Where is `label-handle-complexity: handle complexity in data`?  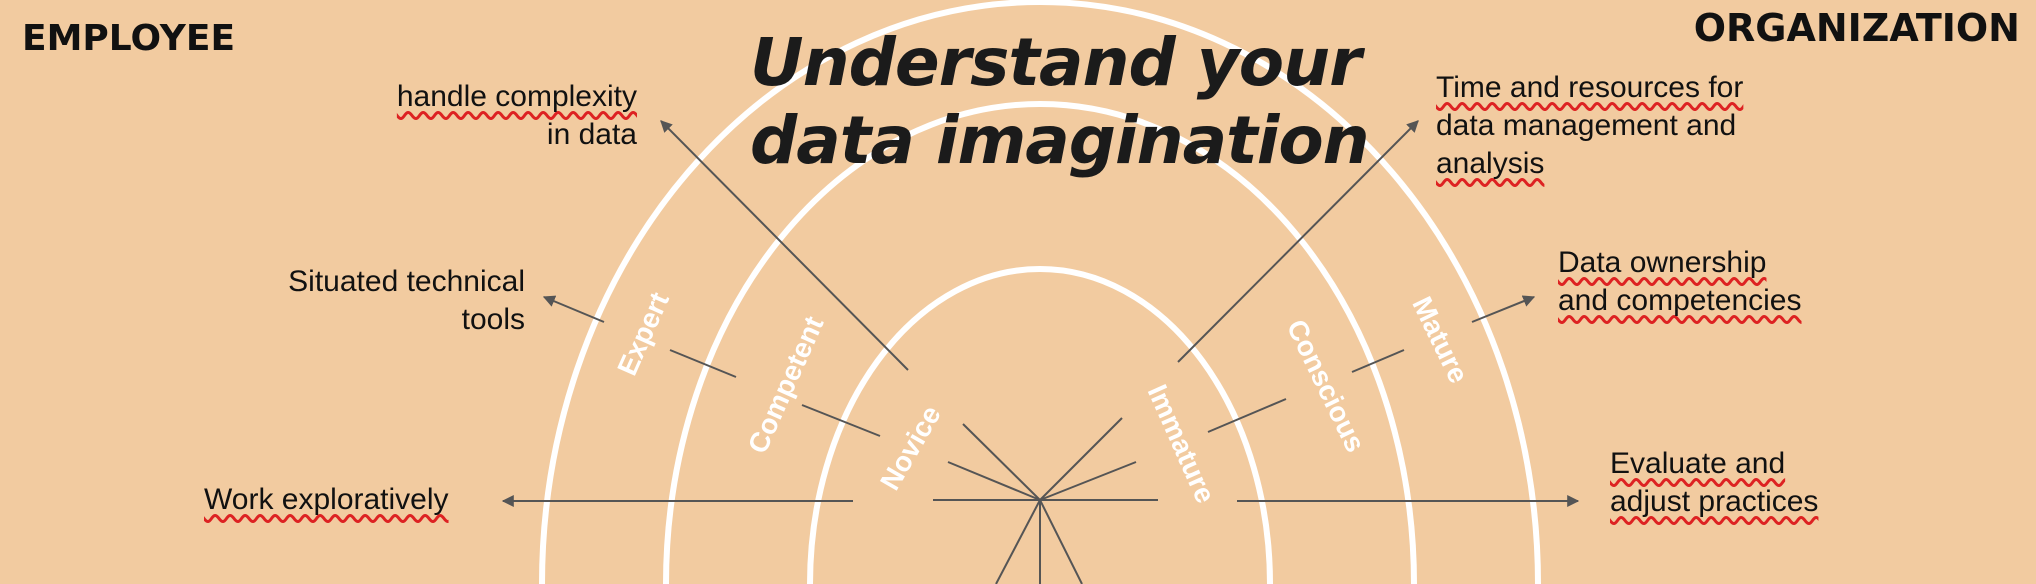
label-handle-complexity: handle complexity in data is located at coordinates (517, 116).